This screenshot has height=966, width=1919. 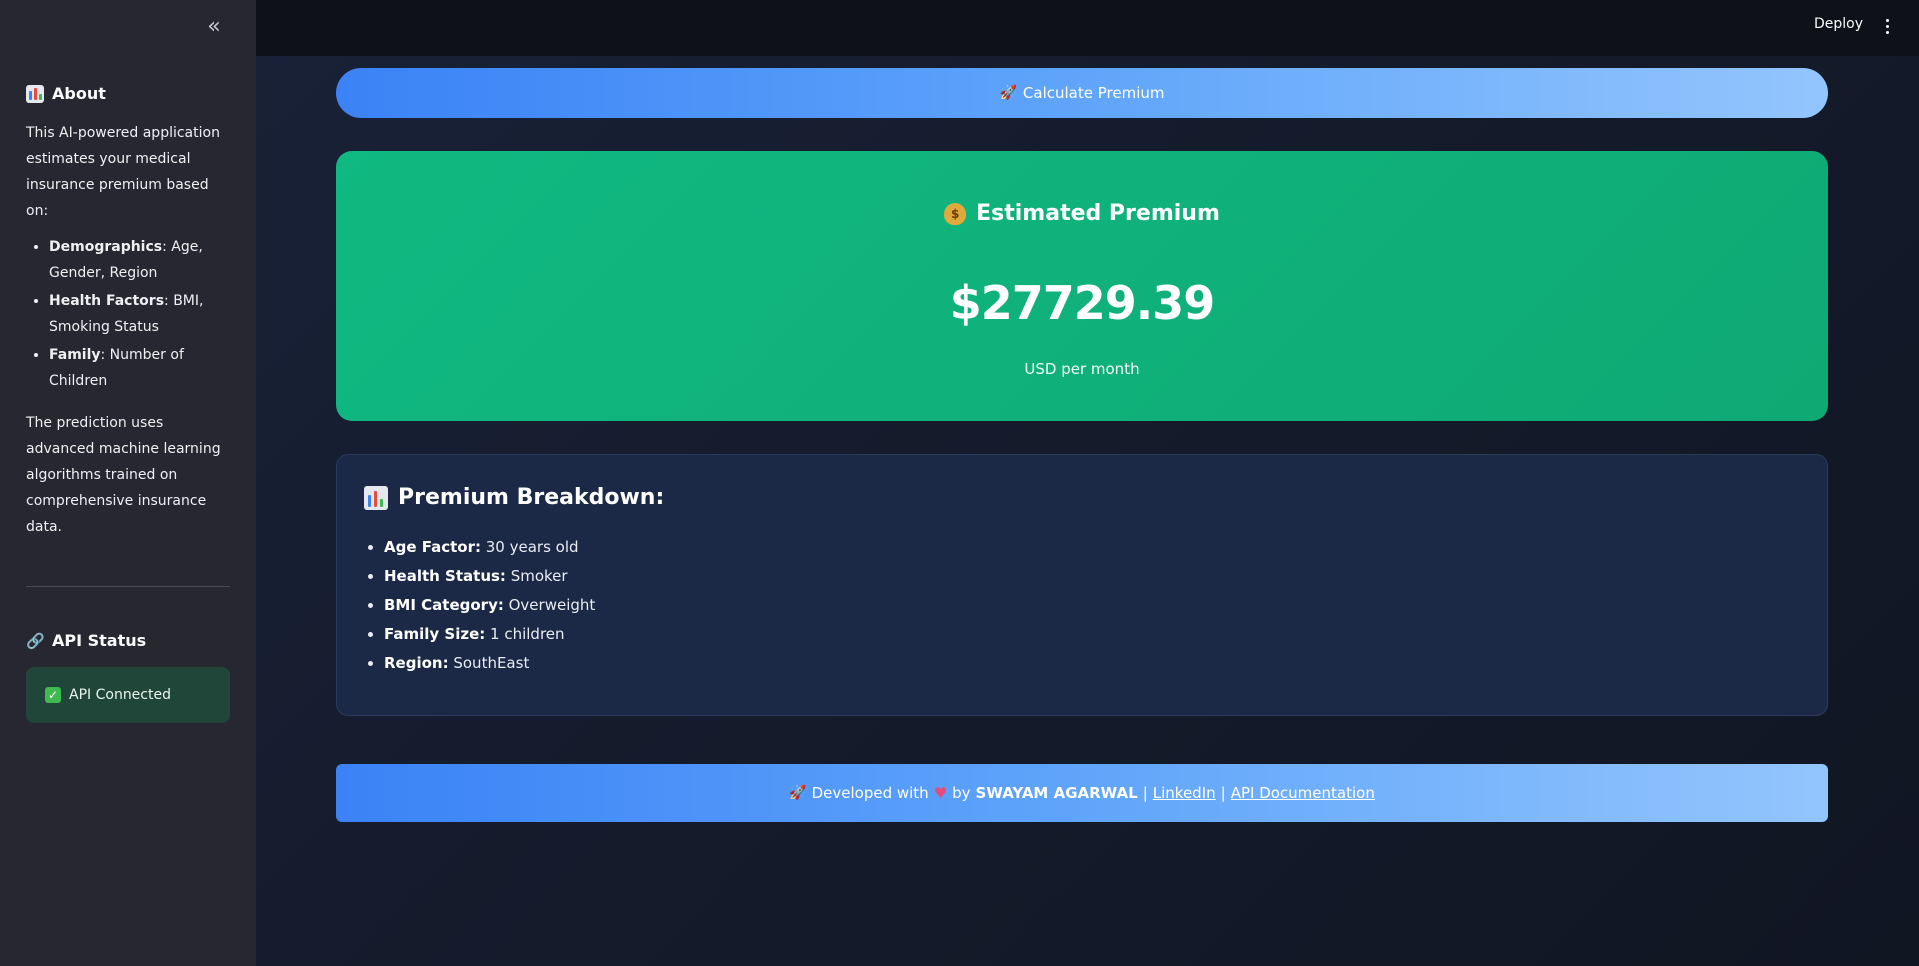 What do you see at coordinates (1838, 24) in the screenshot?
I see `deploy-button: Deploy` at bounding box center [1838, 24].